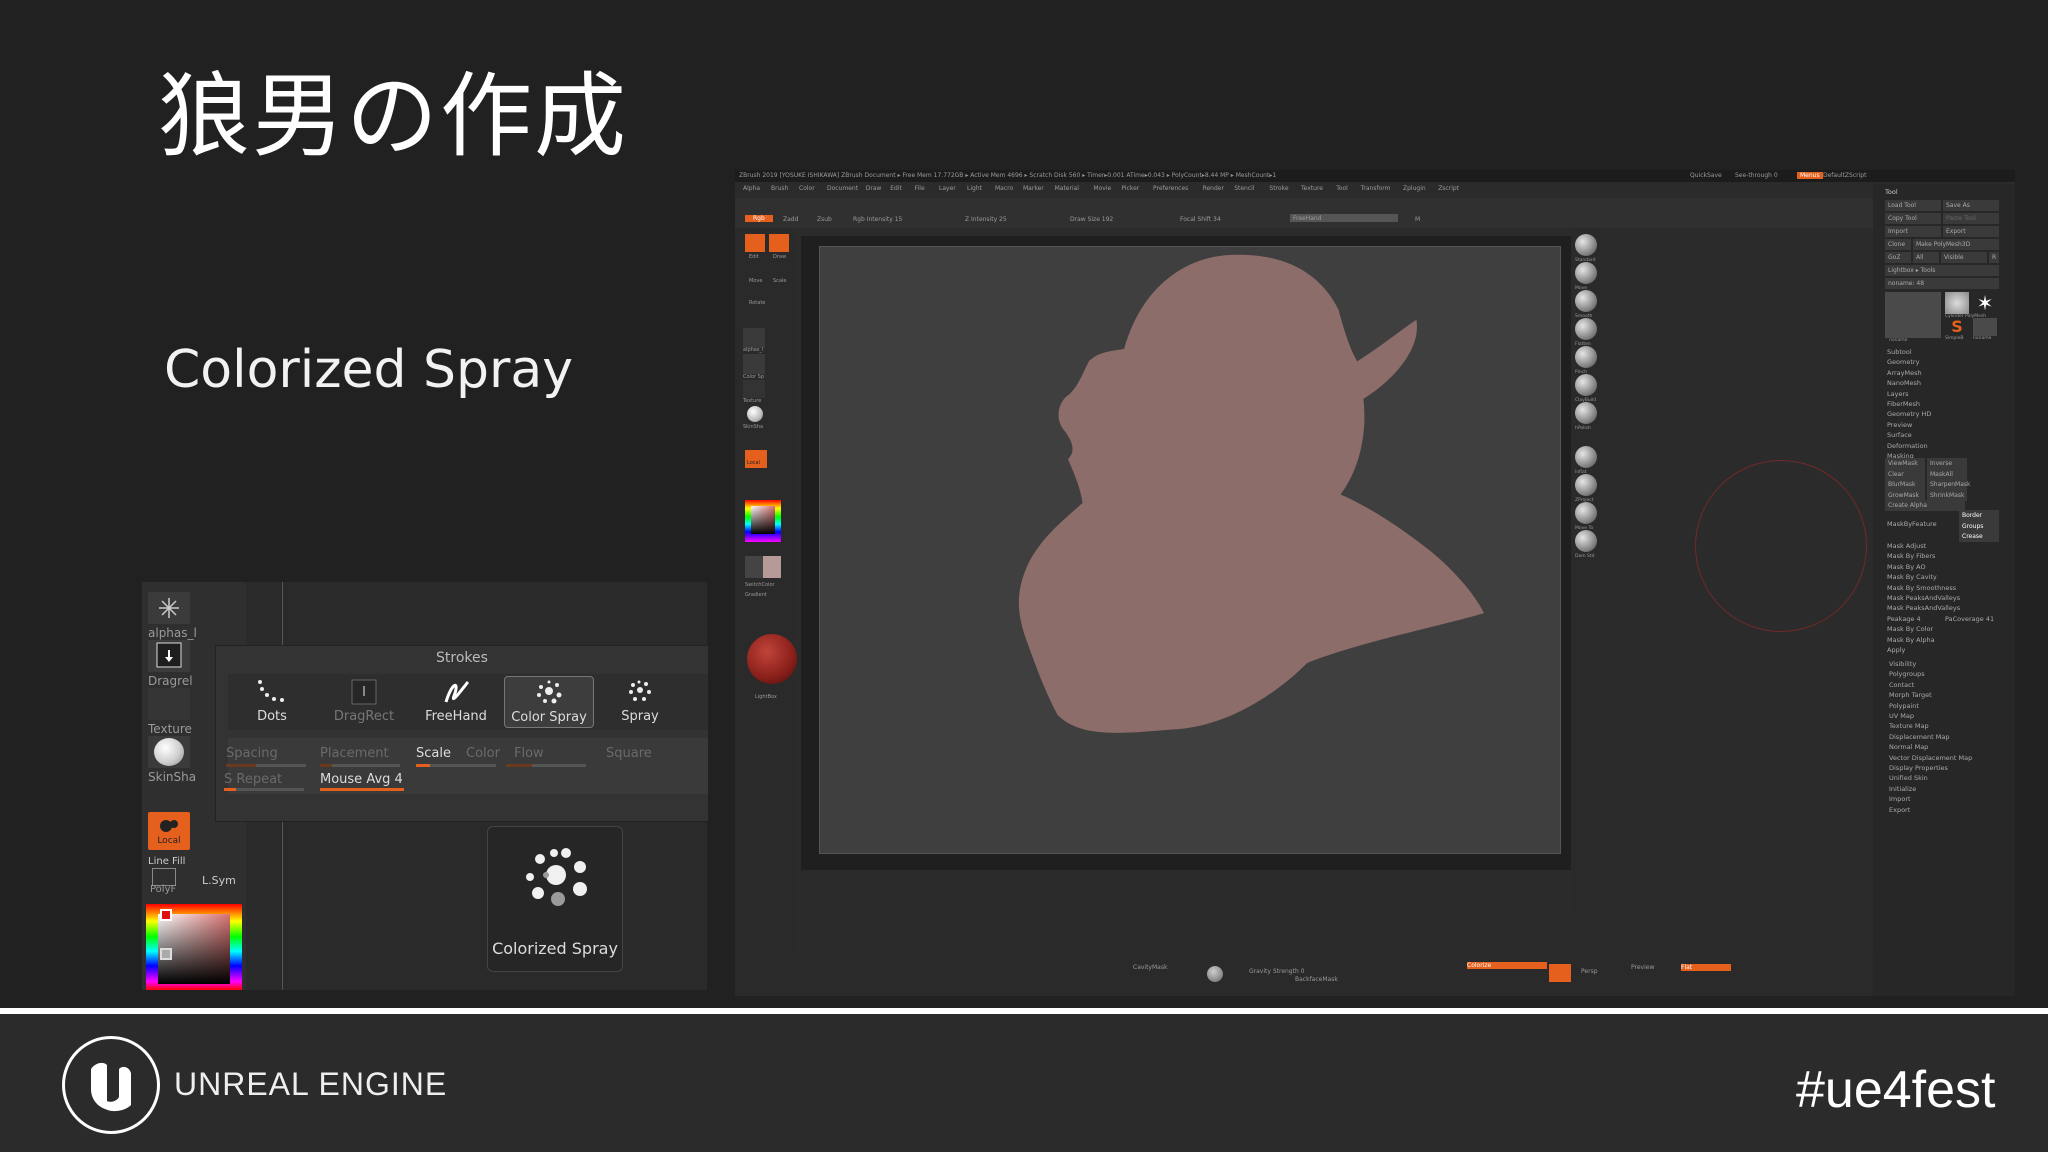 The width and height of the screenshot is (2048, 1152). Describe the element at coordinates (1586, 301) in the screenshot. I see `zb-brush-smooth-icon` at that location.